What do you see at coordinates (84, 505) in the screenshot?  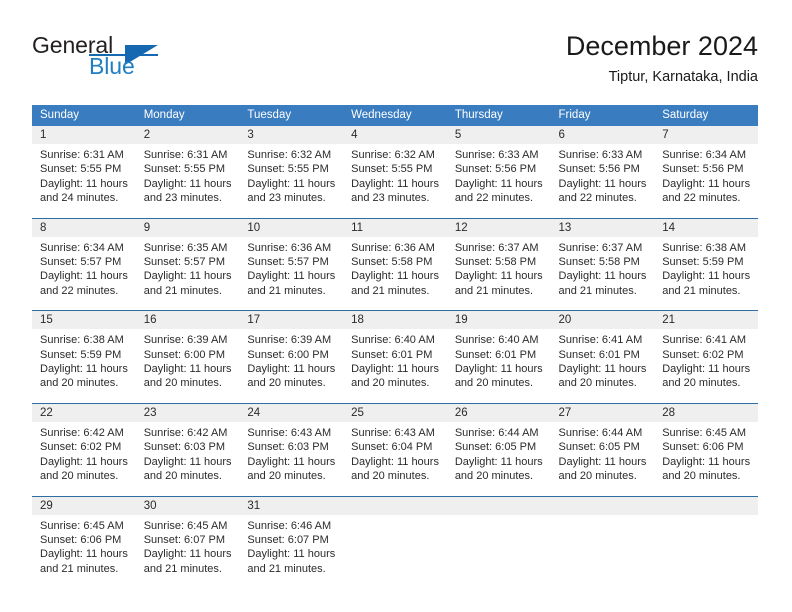 I see `day-number: 29` at bounding box center [84, 505].